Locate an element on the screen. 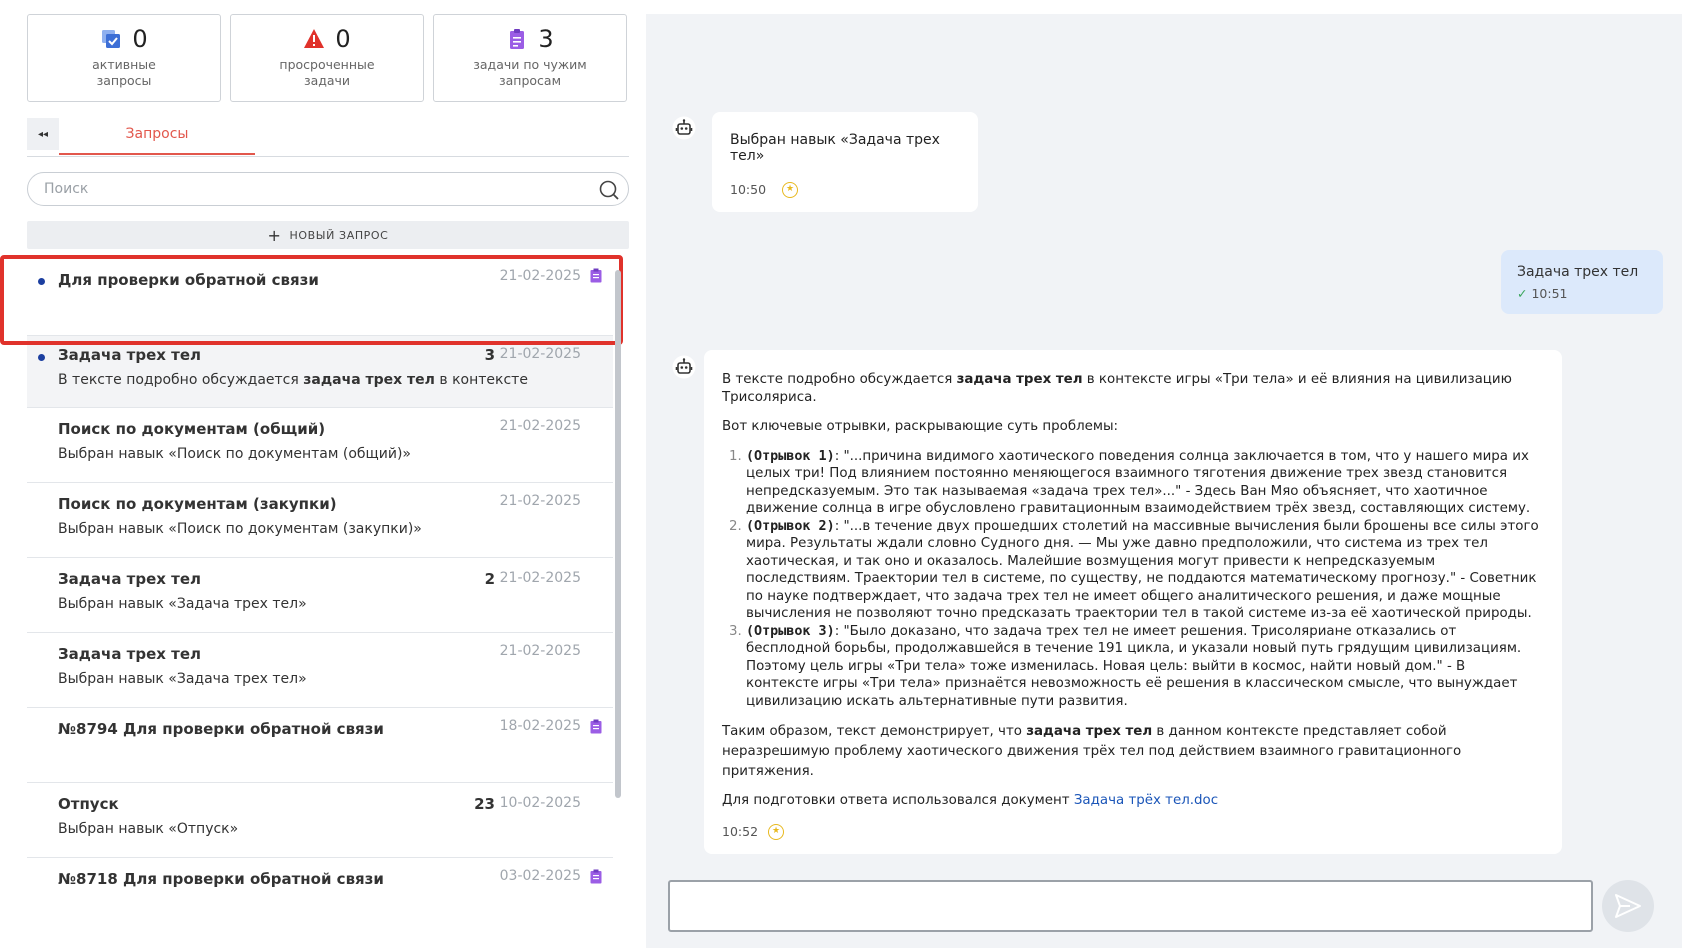 This screenshot has width=1682, height=948. selection-highlight is located at coordinates (311, 300).